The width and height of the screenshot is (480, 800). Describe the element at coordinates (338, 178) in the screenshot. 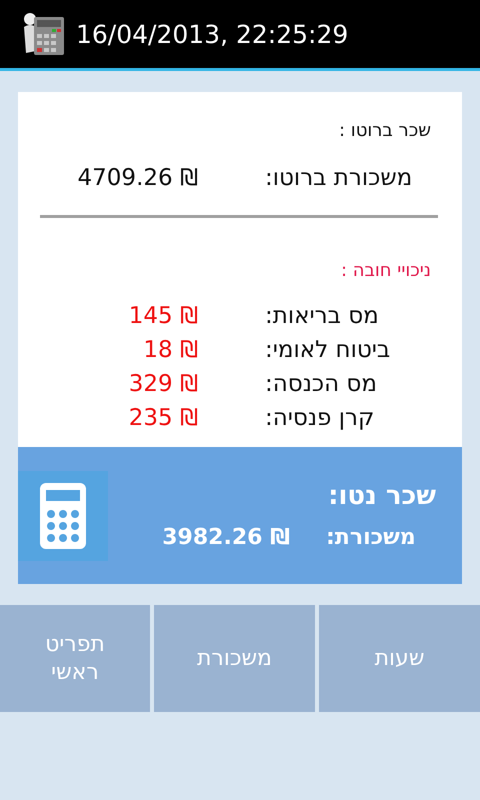

I see `field-label: משכורת ברוטו:` at that location.